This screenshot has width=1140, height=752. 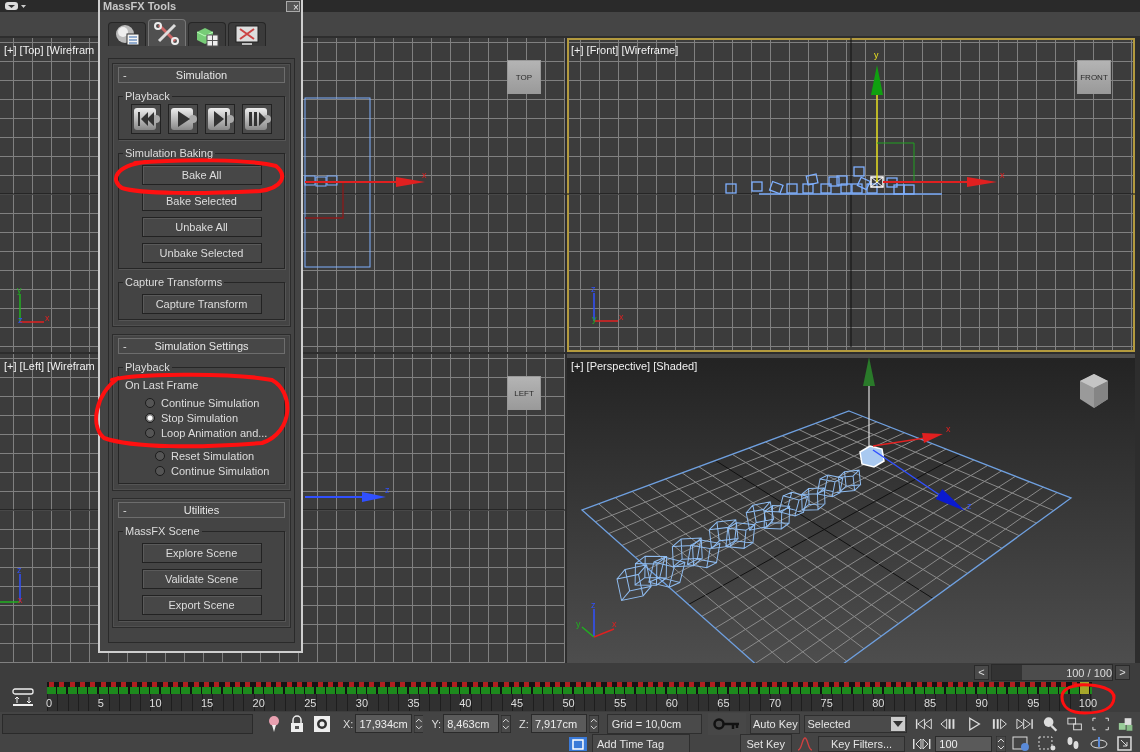 What do you see at coordinates (724, 703) in the screenshot?
I see `frame-number: 65` at bounding box center [724, 703].